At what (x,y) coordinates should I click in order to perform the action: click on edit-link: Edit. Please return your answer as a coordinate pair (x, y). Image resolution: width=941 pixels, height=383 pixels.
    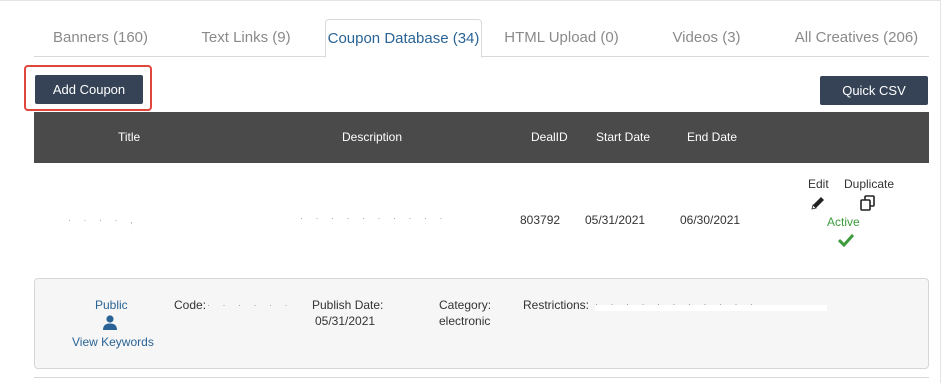
    Looking at the image, I should click on (818, 184).